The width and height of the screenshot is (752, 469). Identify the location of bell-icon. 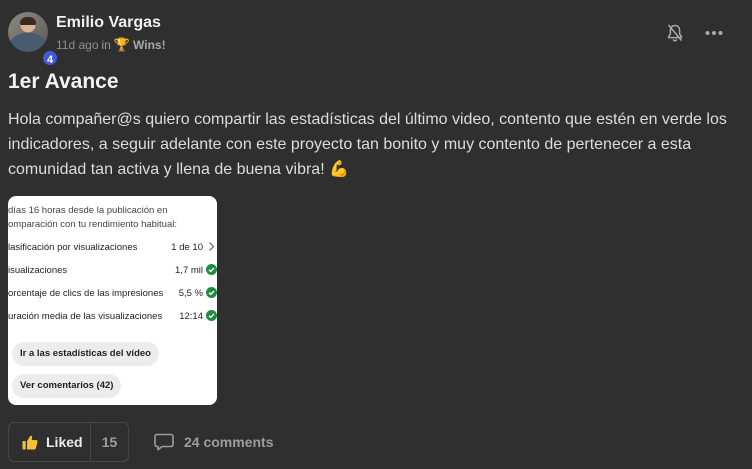
(675, 33).